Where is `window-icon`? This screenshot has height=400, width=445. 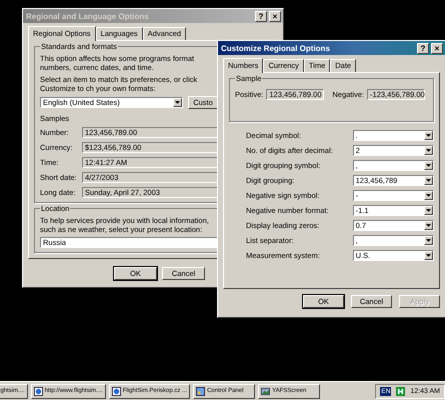
window-icon is located at coordinates (201, 391).